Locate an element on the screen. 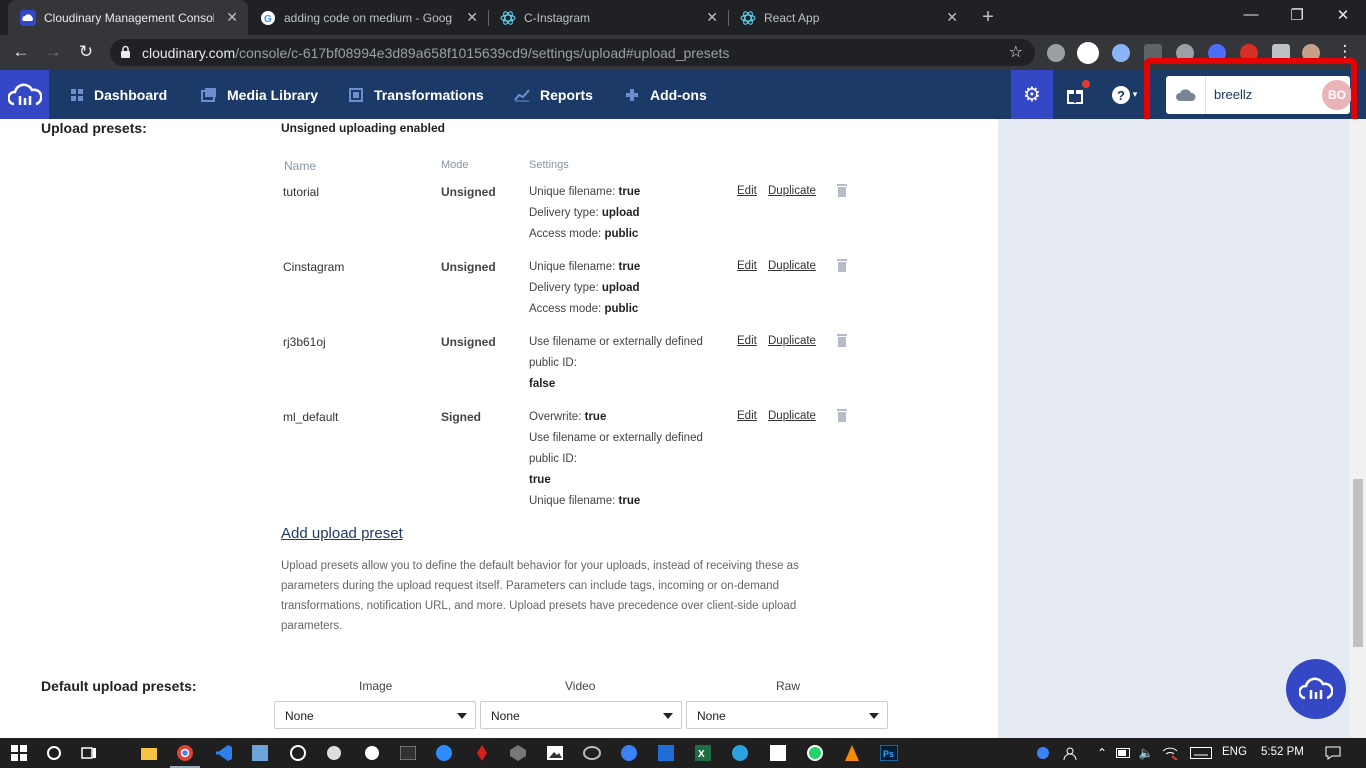  video-column-label: Video is located at coordinates (580, 686).